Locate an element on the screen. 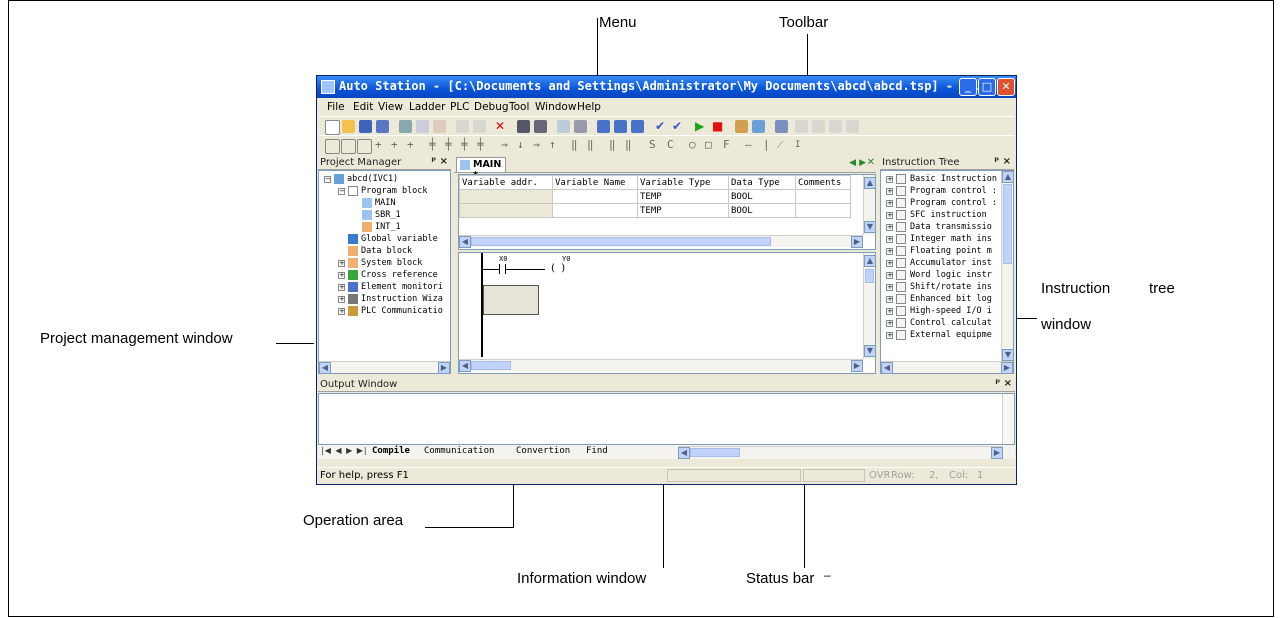 The width and height of the screenshot is (1282, 618). open-folder-icon is located at coordinates (348, 126).